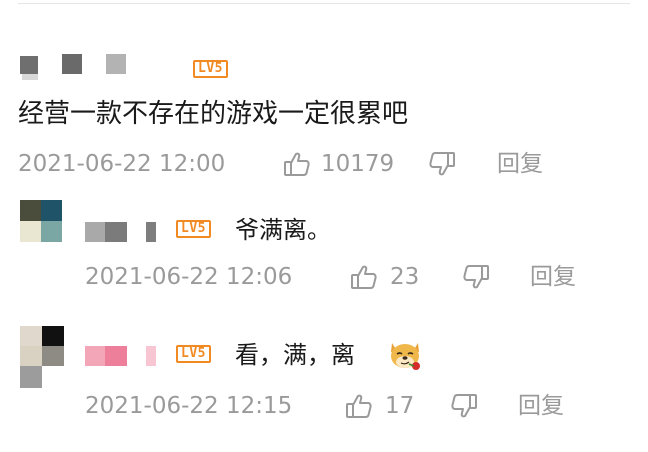 This screenshot has height=452, width=648. Describe the element at coordinates (189, 277) in the screenshot. I see `reply-timestamp: 2021-06-22 12:06` at that location.